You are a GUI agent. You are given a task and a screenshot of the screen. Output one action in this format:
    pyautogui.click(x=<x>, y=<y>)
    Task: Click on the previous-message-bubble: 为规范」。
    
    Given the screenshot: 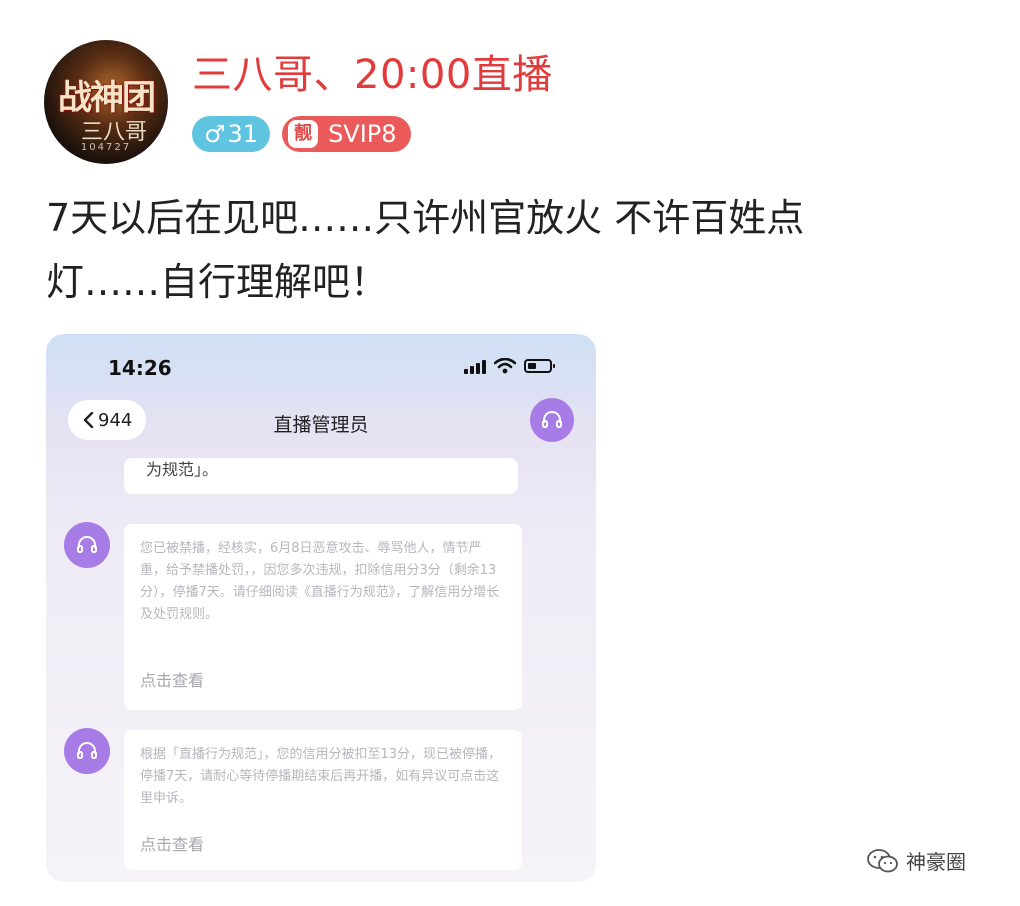 What is the action you would take?
    pyautogui.click(x=321, y=476)
    